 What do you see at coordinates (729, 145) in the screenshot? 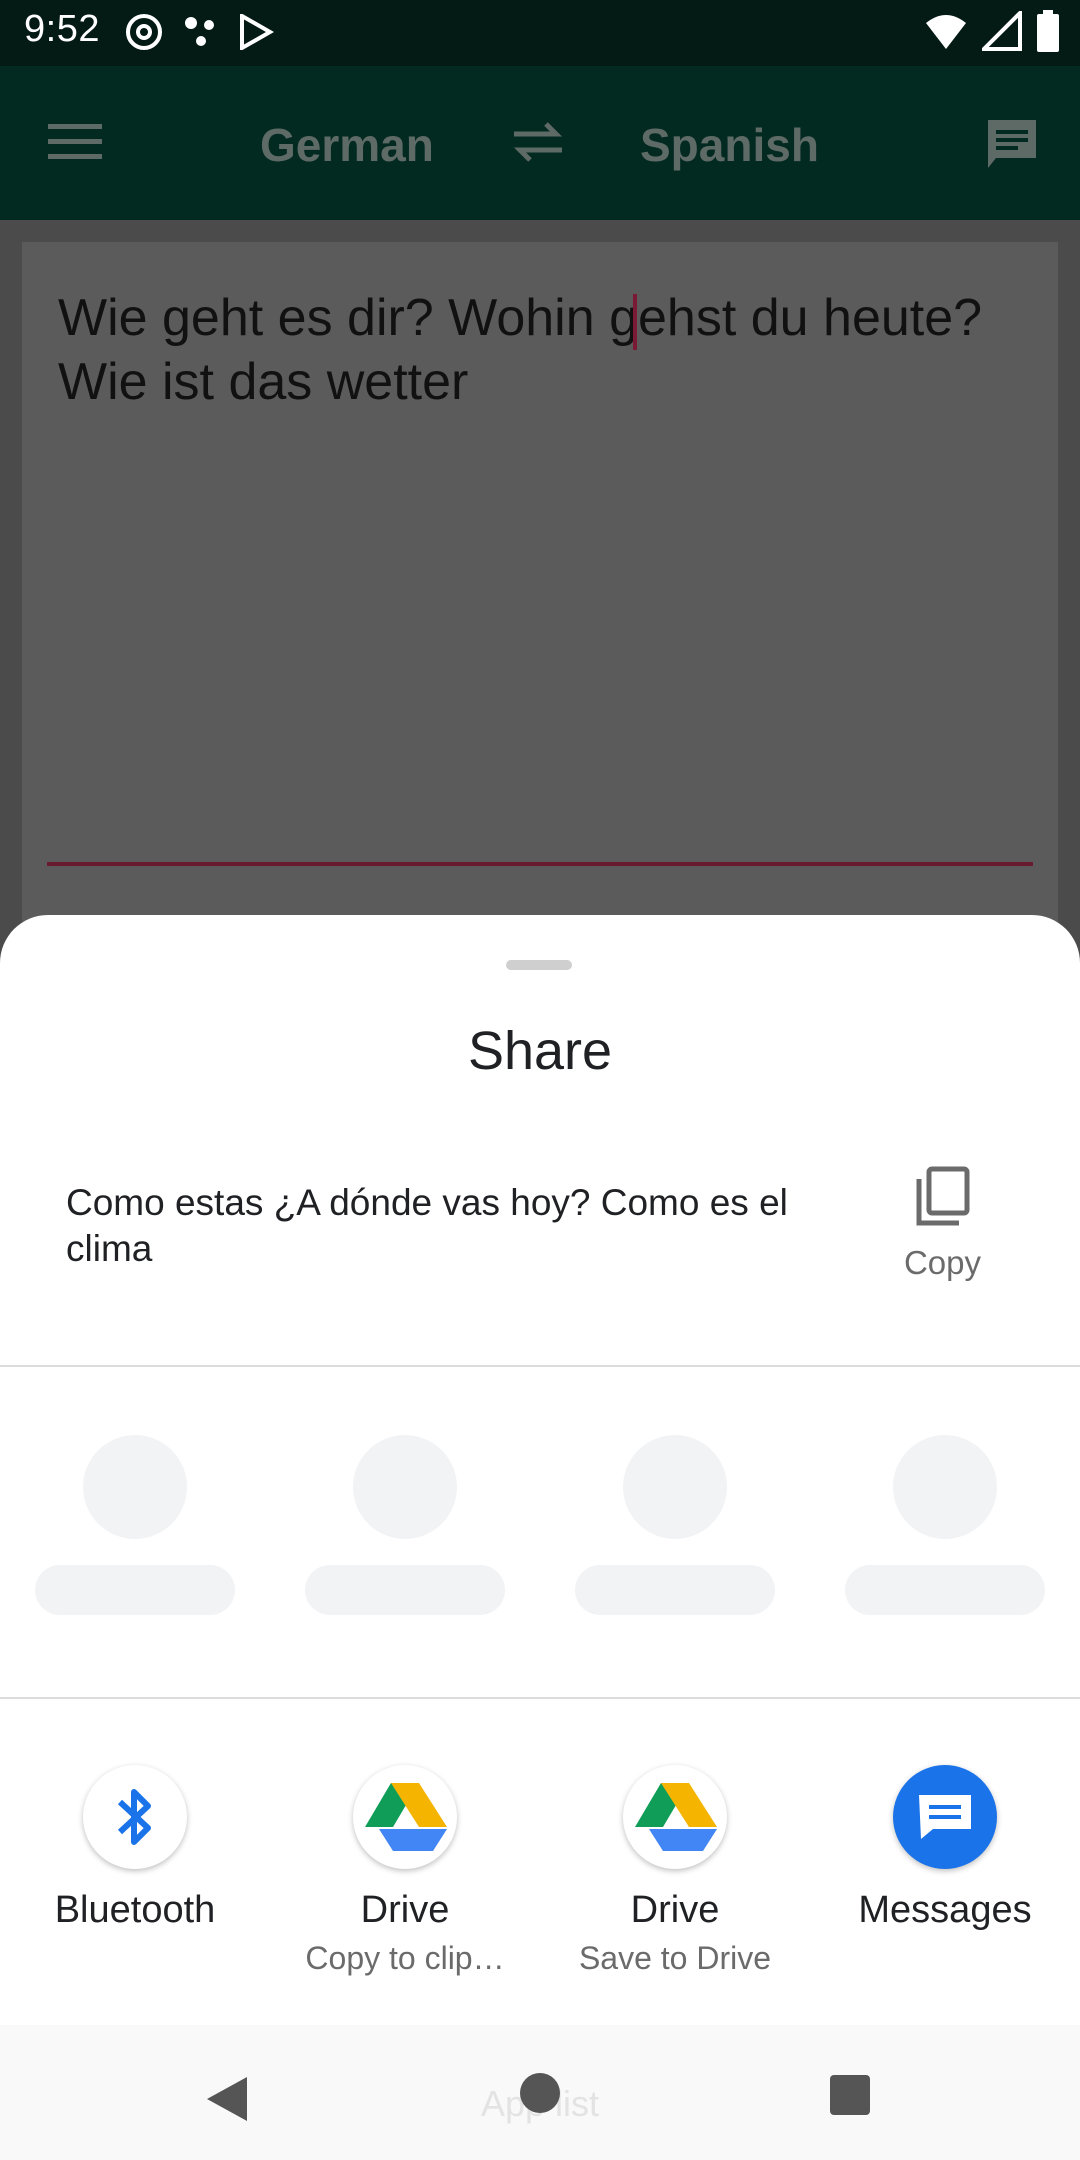
I see `target-language: Spanish` at bounding box center [729, 145].